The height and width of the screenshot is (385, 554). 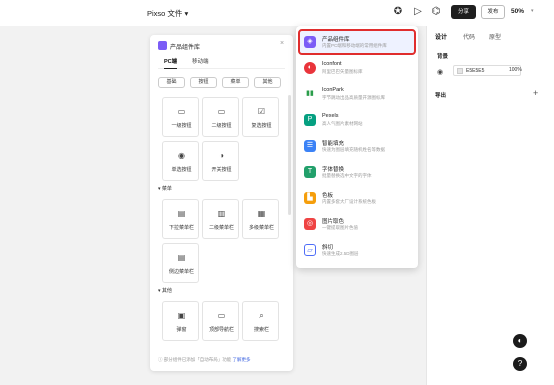 What do you see at coordinates (180, 117) in the screenshot?
I see `component-card-primary-button: ▭ 一级按钮` at bounding box center [180, 117].